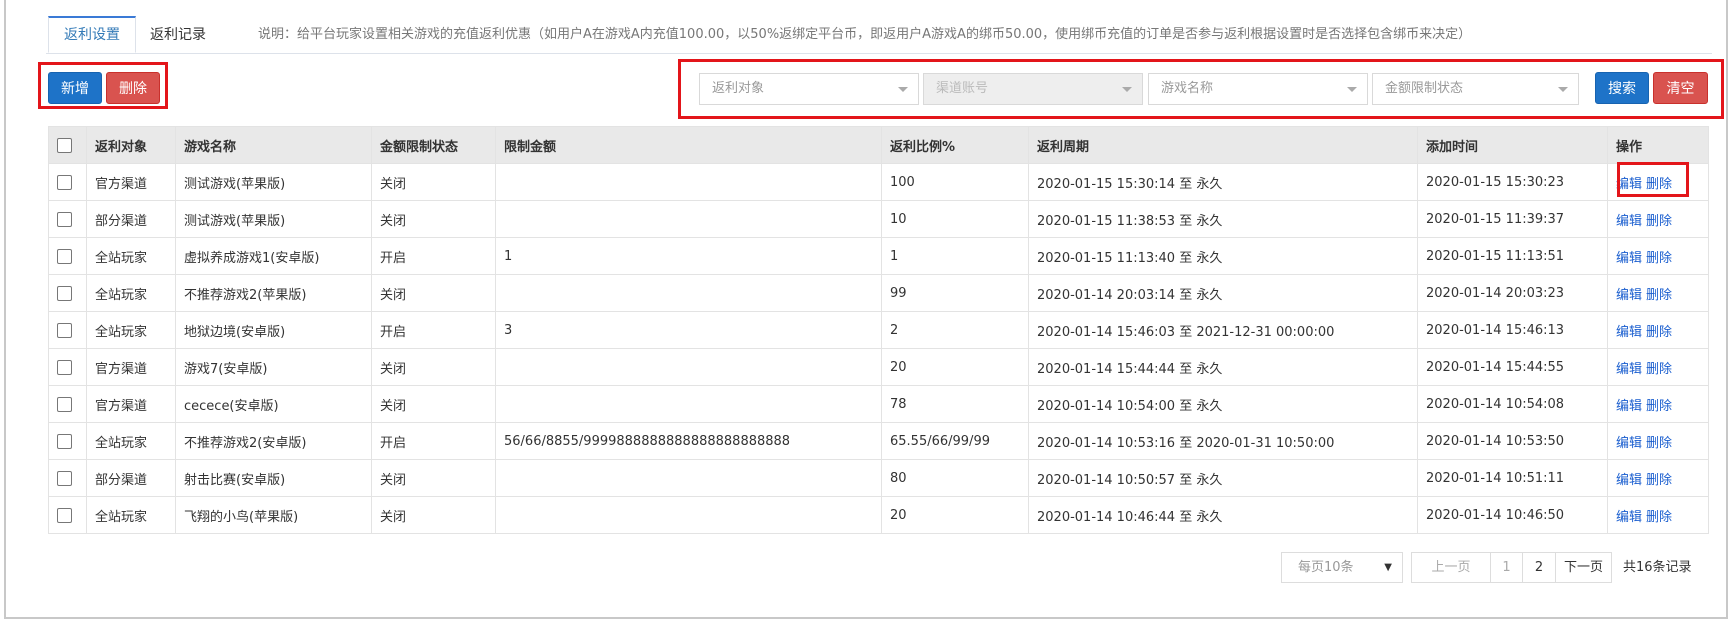 Image resolution: width=1732 pixels, height=623 pixels. I want to click on column-header: 返利周期, so click(1223, 145).